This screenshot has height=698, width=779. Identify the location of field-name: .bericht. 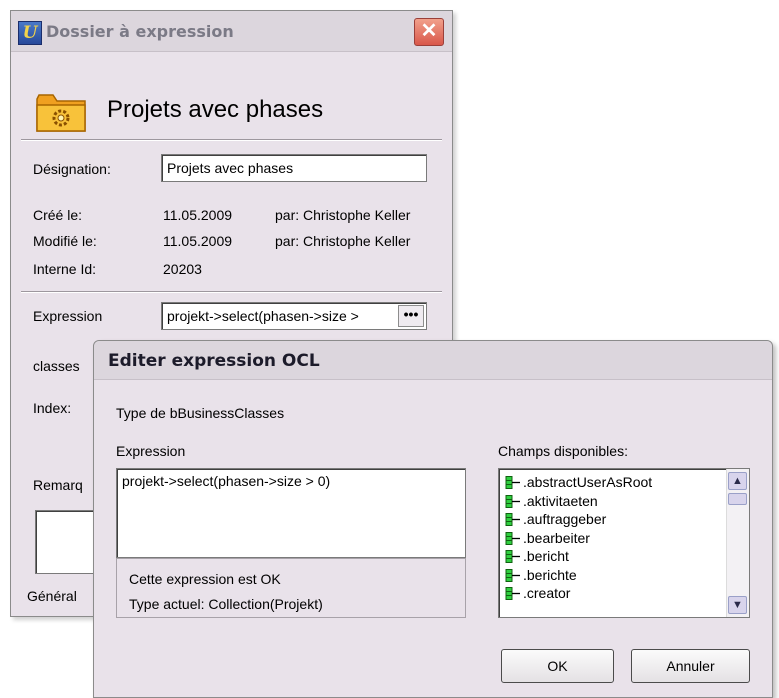
(546, 556).